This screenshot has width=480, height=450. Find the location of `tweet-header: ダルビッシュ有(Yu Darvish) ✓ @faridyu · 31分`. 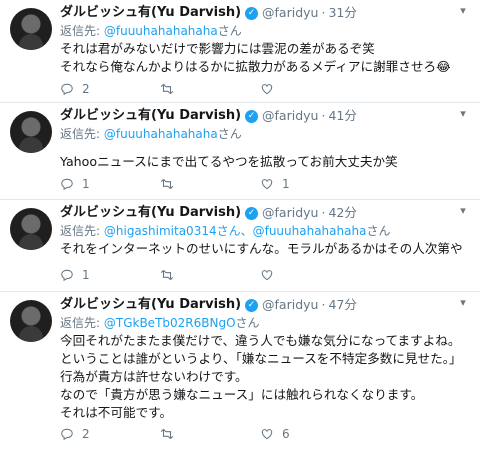

tweet-header: ダルビッシュ有(Yu Darvish) ✓ @faridyu · 31分 is located at coordinates (265, 13).